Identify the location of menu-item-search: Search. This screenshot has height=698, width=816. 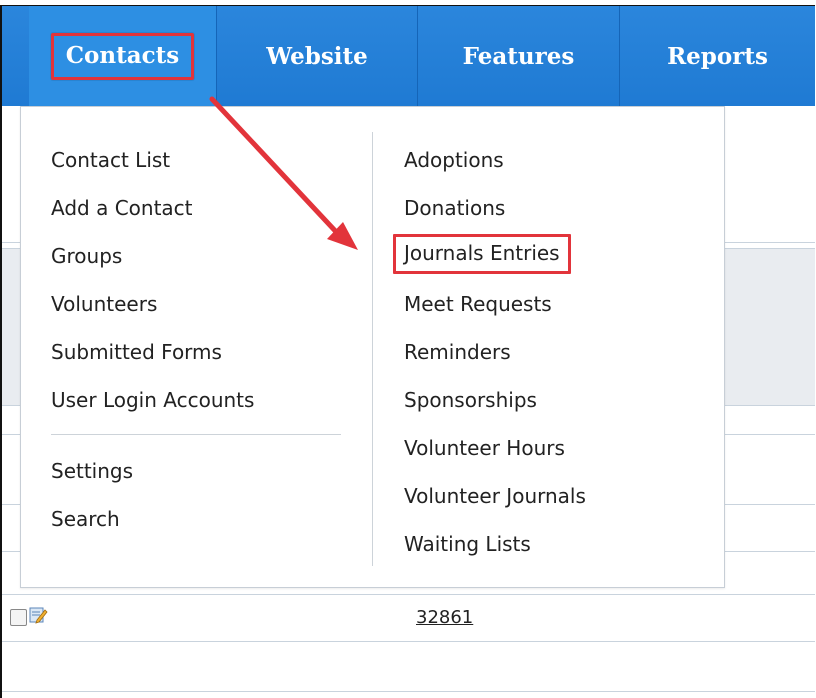
(85, 519).